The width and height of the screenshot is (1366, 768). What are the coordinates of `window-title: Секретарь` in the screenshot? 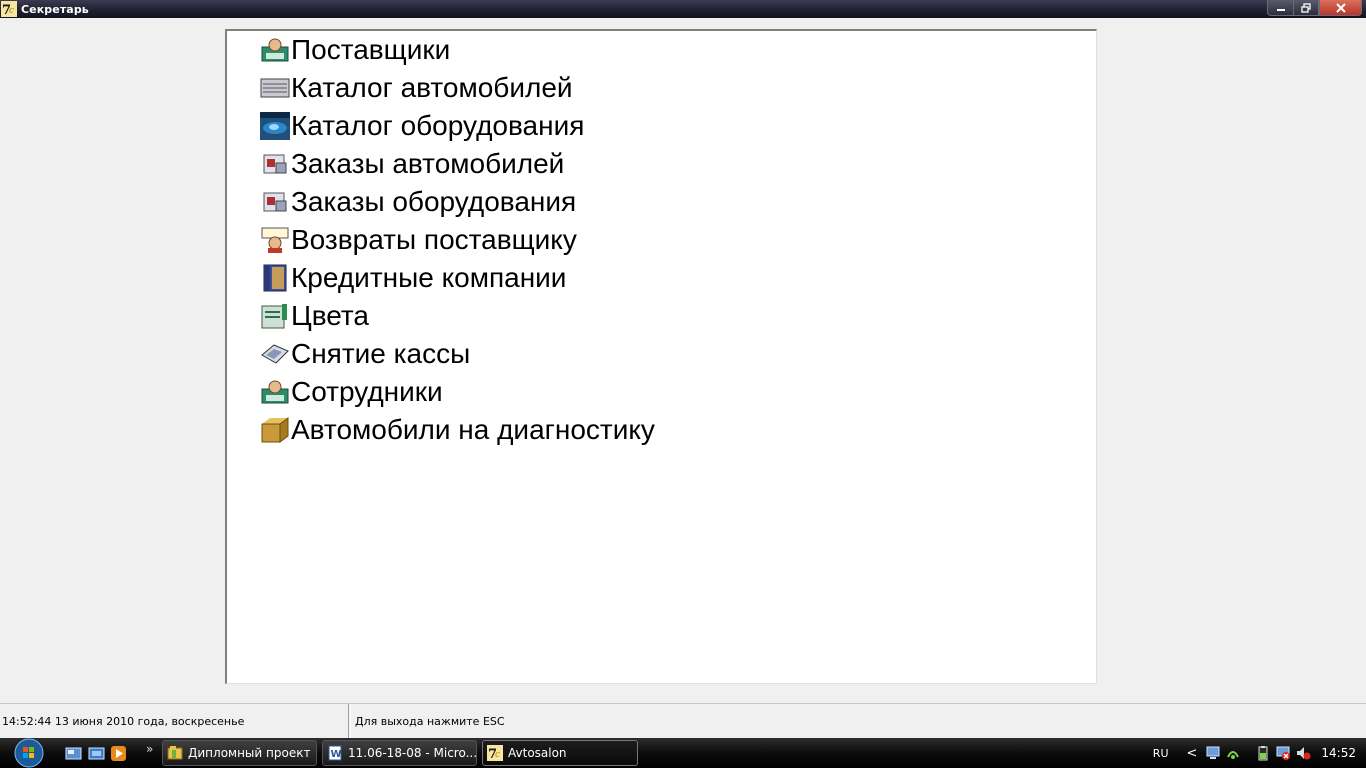 It's located at (55, 9).